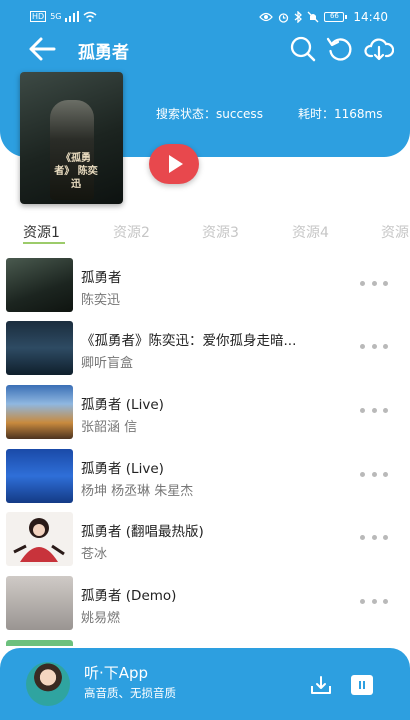  What do you see at coordinates (209, 114) in the screenshot?
I see `search-status: 搜索状态：success` at bounding box center [209, 114].